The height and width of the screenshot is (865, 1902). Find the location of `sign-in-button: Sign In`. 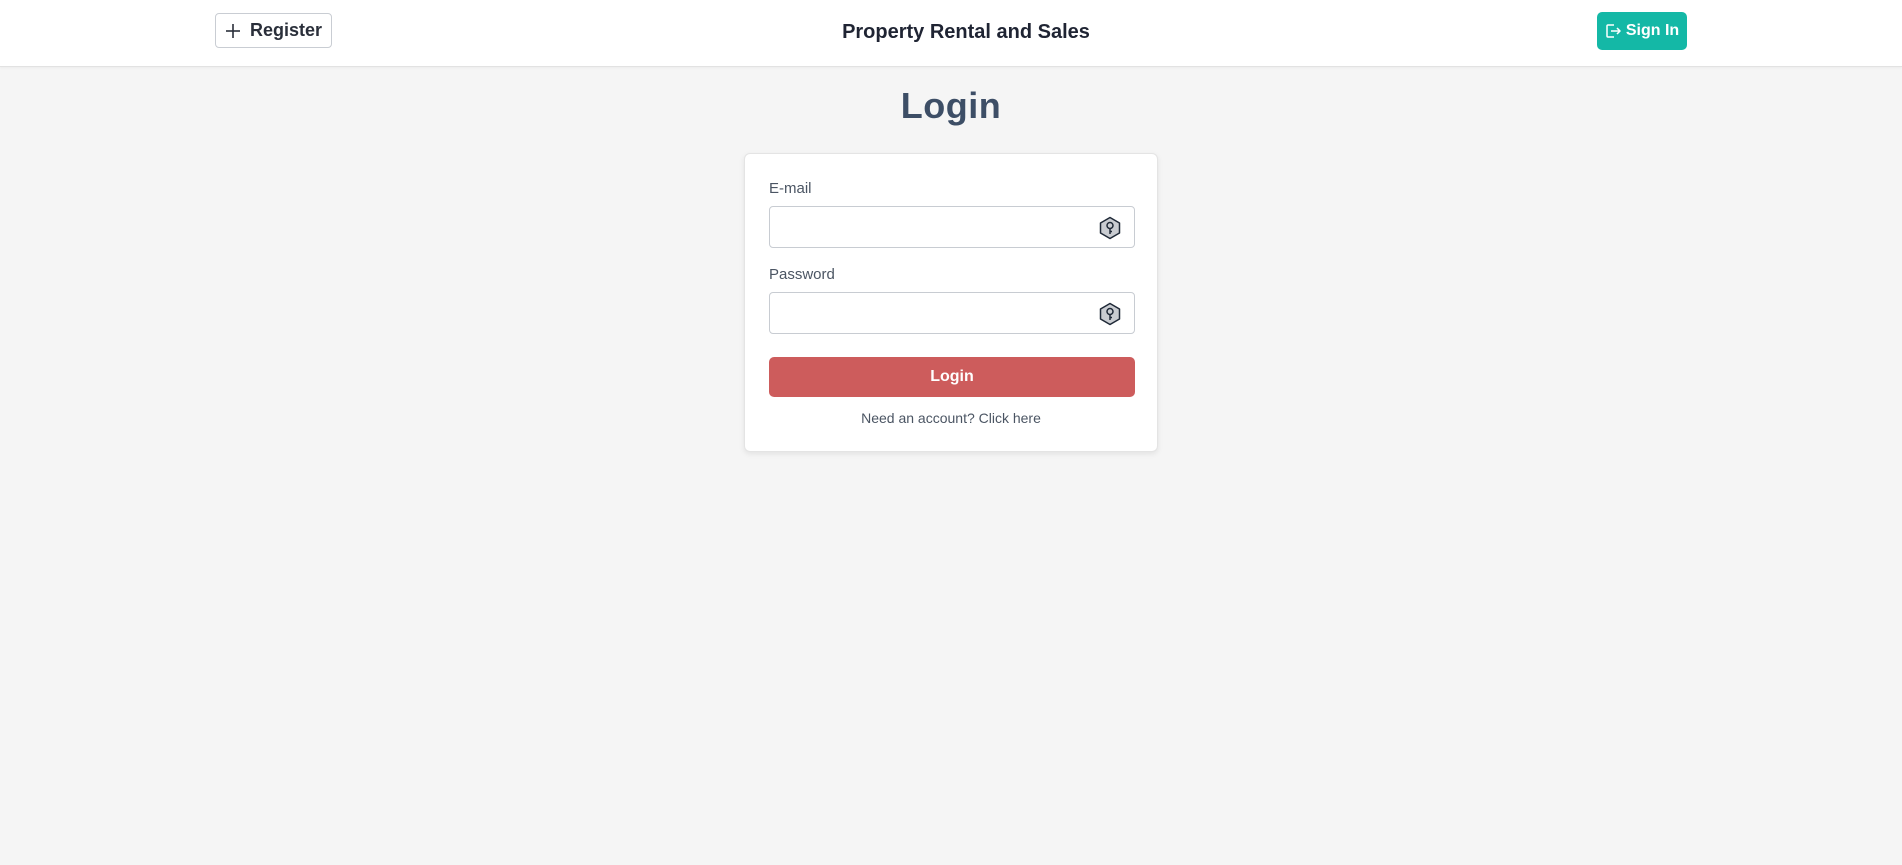

sign-in-button: Sign In is located at coordinates (1642, 31).